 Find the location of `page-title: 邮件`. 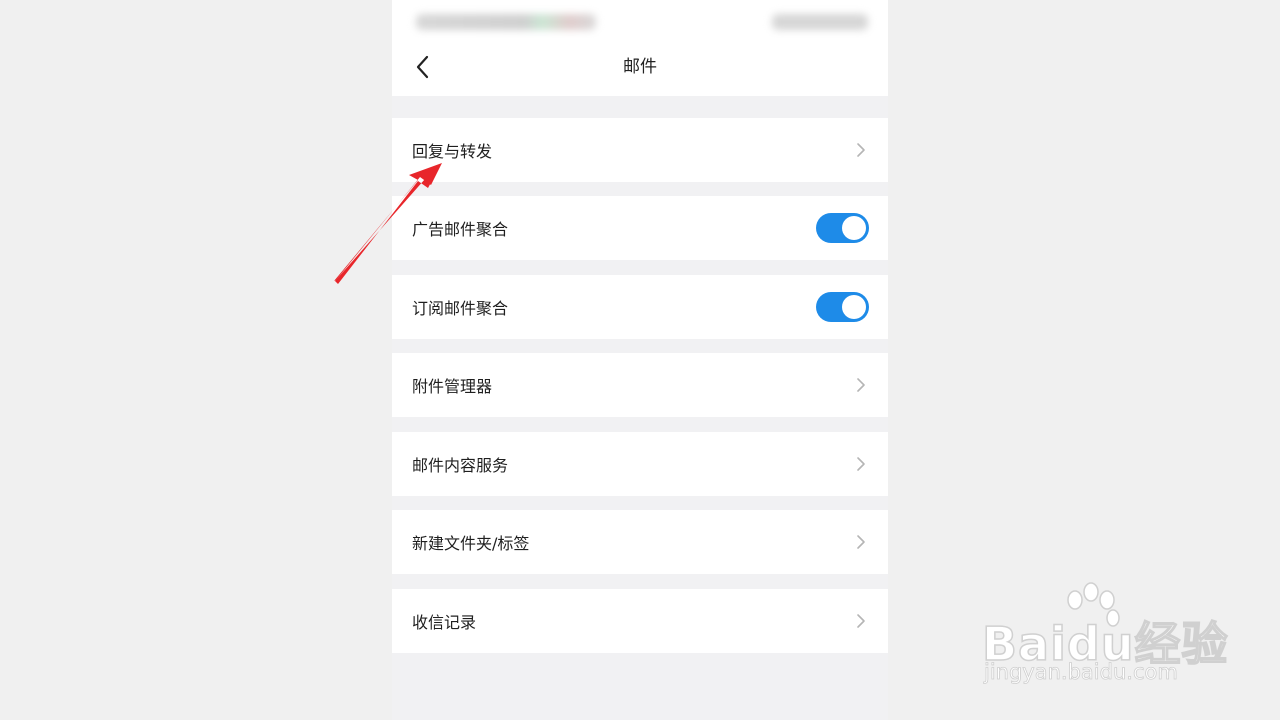

page-title: 邮件 is located at coordinates (640, 67).